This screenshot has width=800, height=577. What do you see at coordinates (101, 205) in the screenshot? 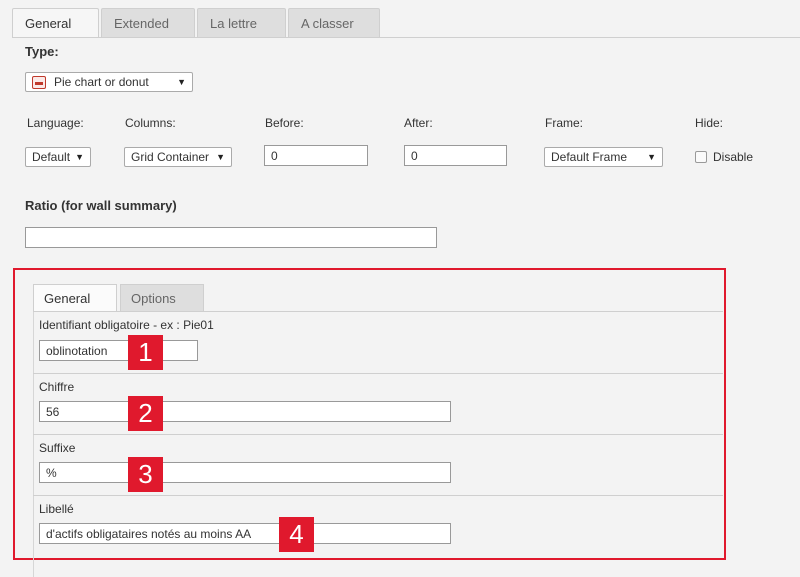
I see `ratio-label: Ratio (for wall summary)` at bounding box center [101, 205].